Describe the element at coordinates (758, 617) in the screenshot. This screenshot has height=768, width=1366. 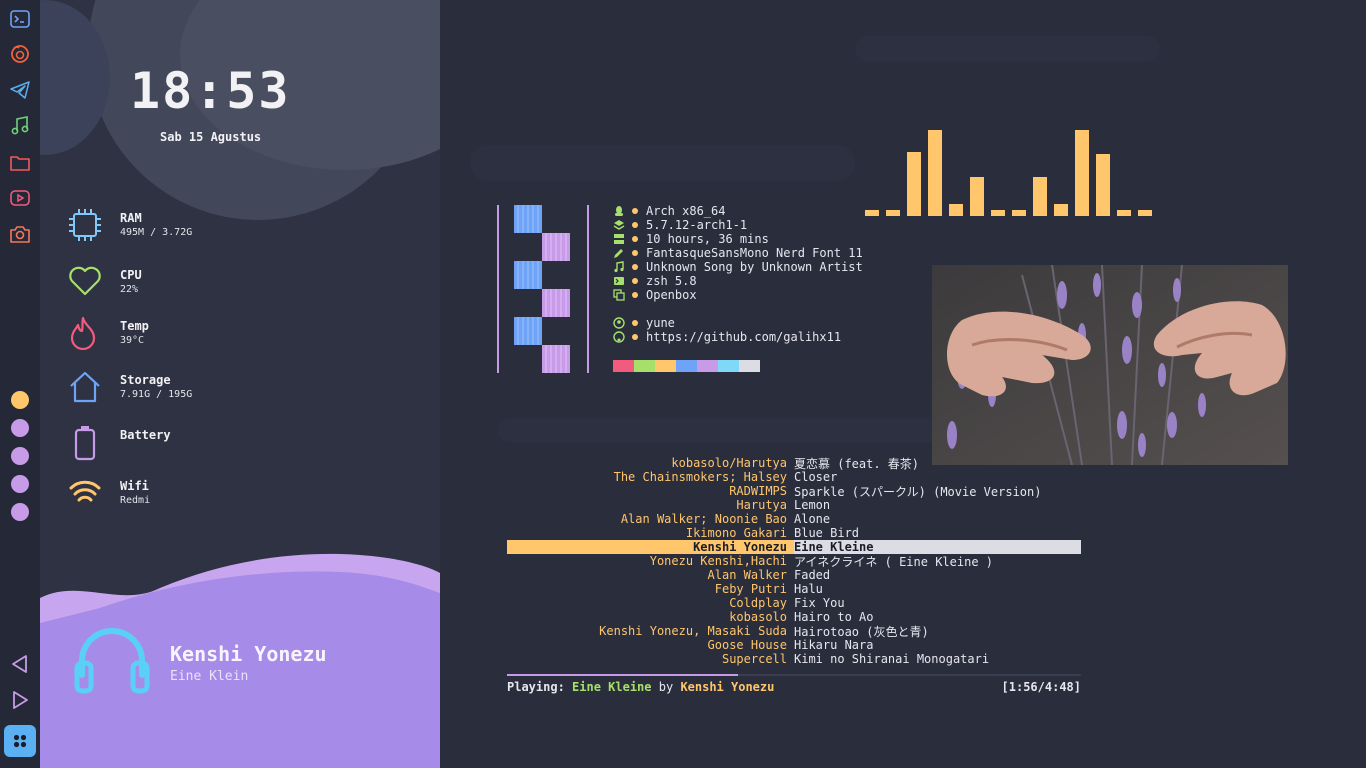
I see `playlist-artist: kobasolo` at that location.